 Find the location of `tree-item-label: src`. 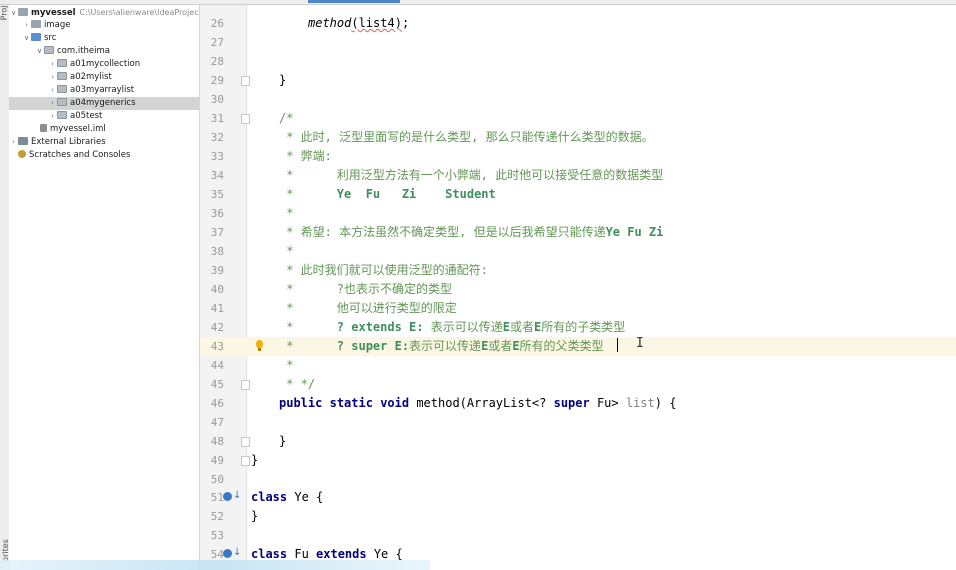

tree-item-label: src is located at coordinates (50, 38).